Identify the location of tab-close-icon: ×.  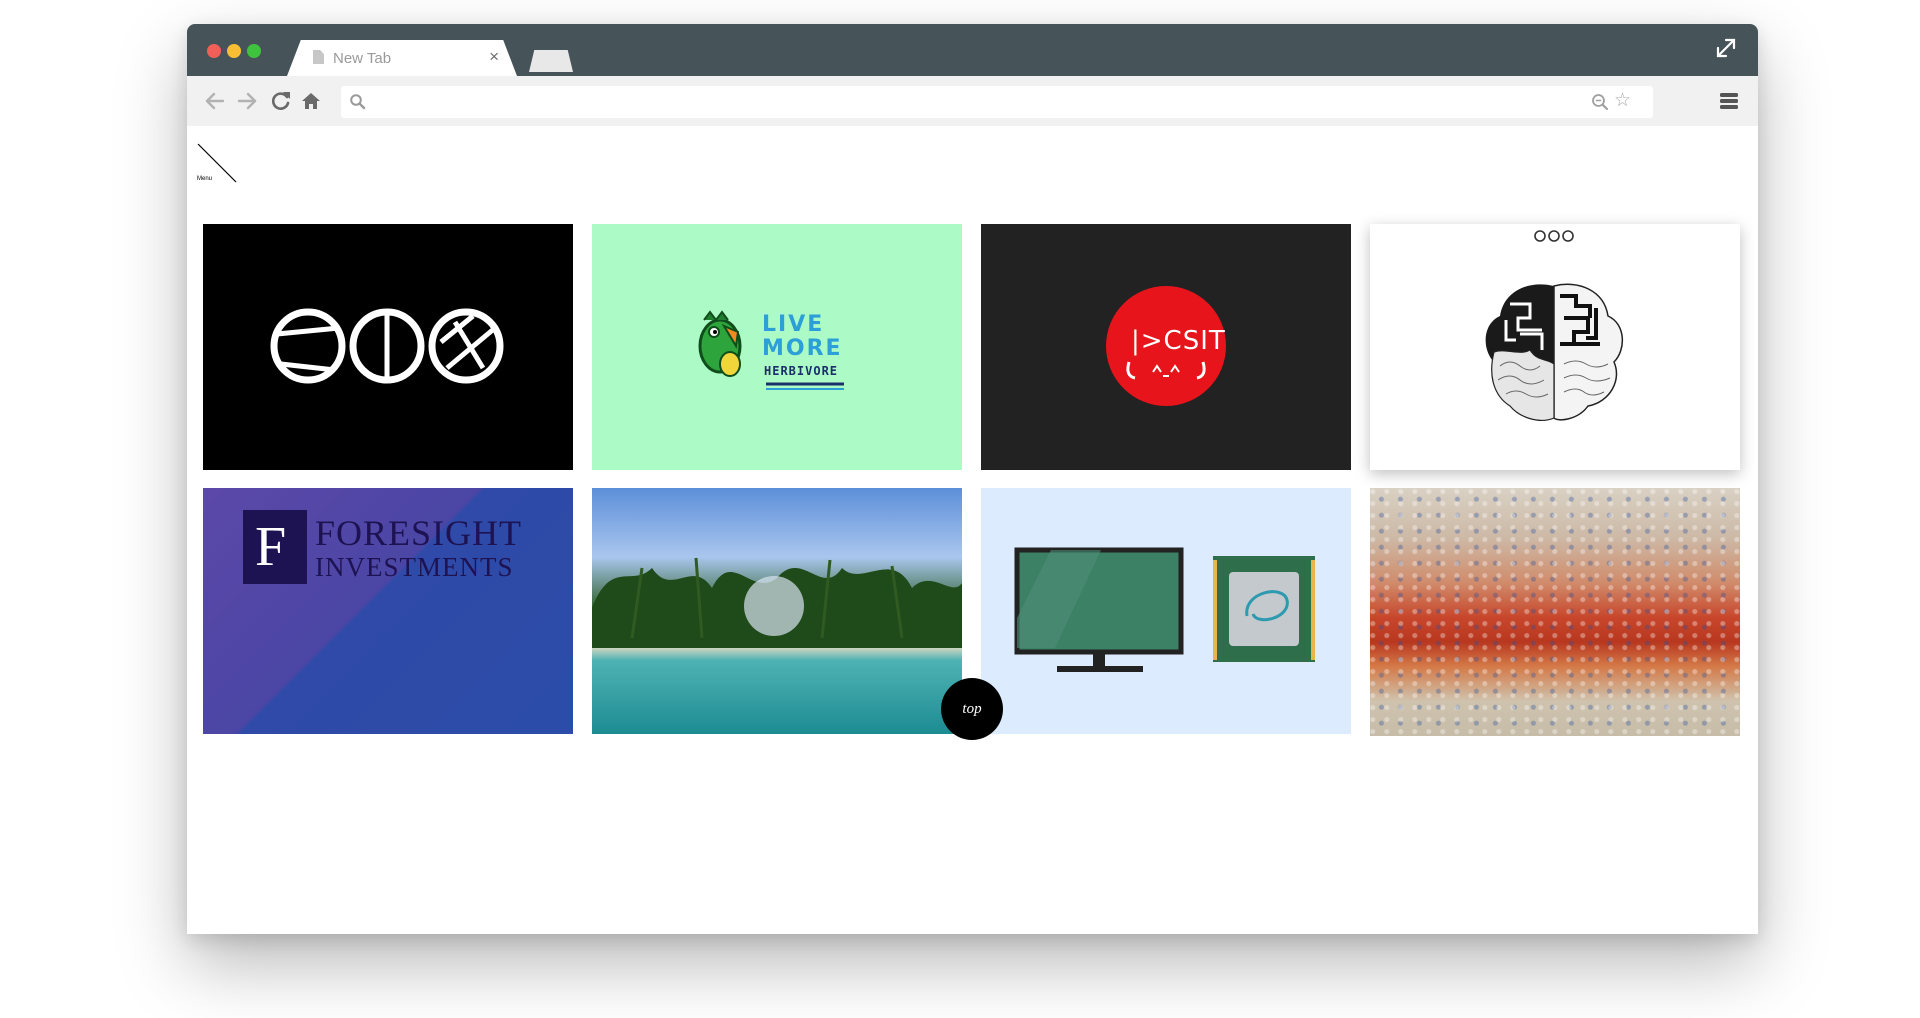
(494, 57).